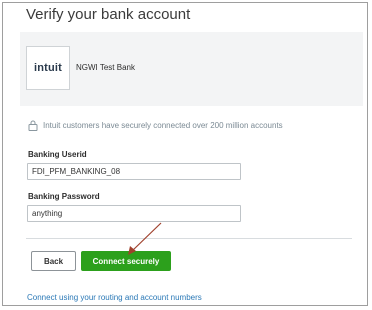  I want to click on intuit-logo-text: intuit, so click(48, 68).